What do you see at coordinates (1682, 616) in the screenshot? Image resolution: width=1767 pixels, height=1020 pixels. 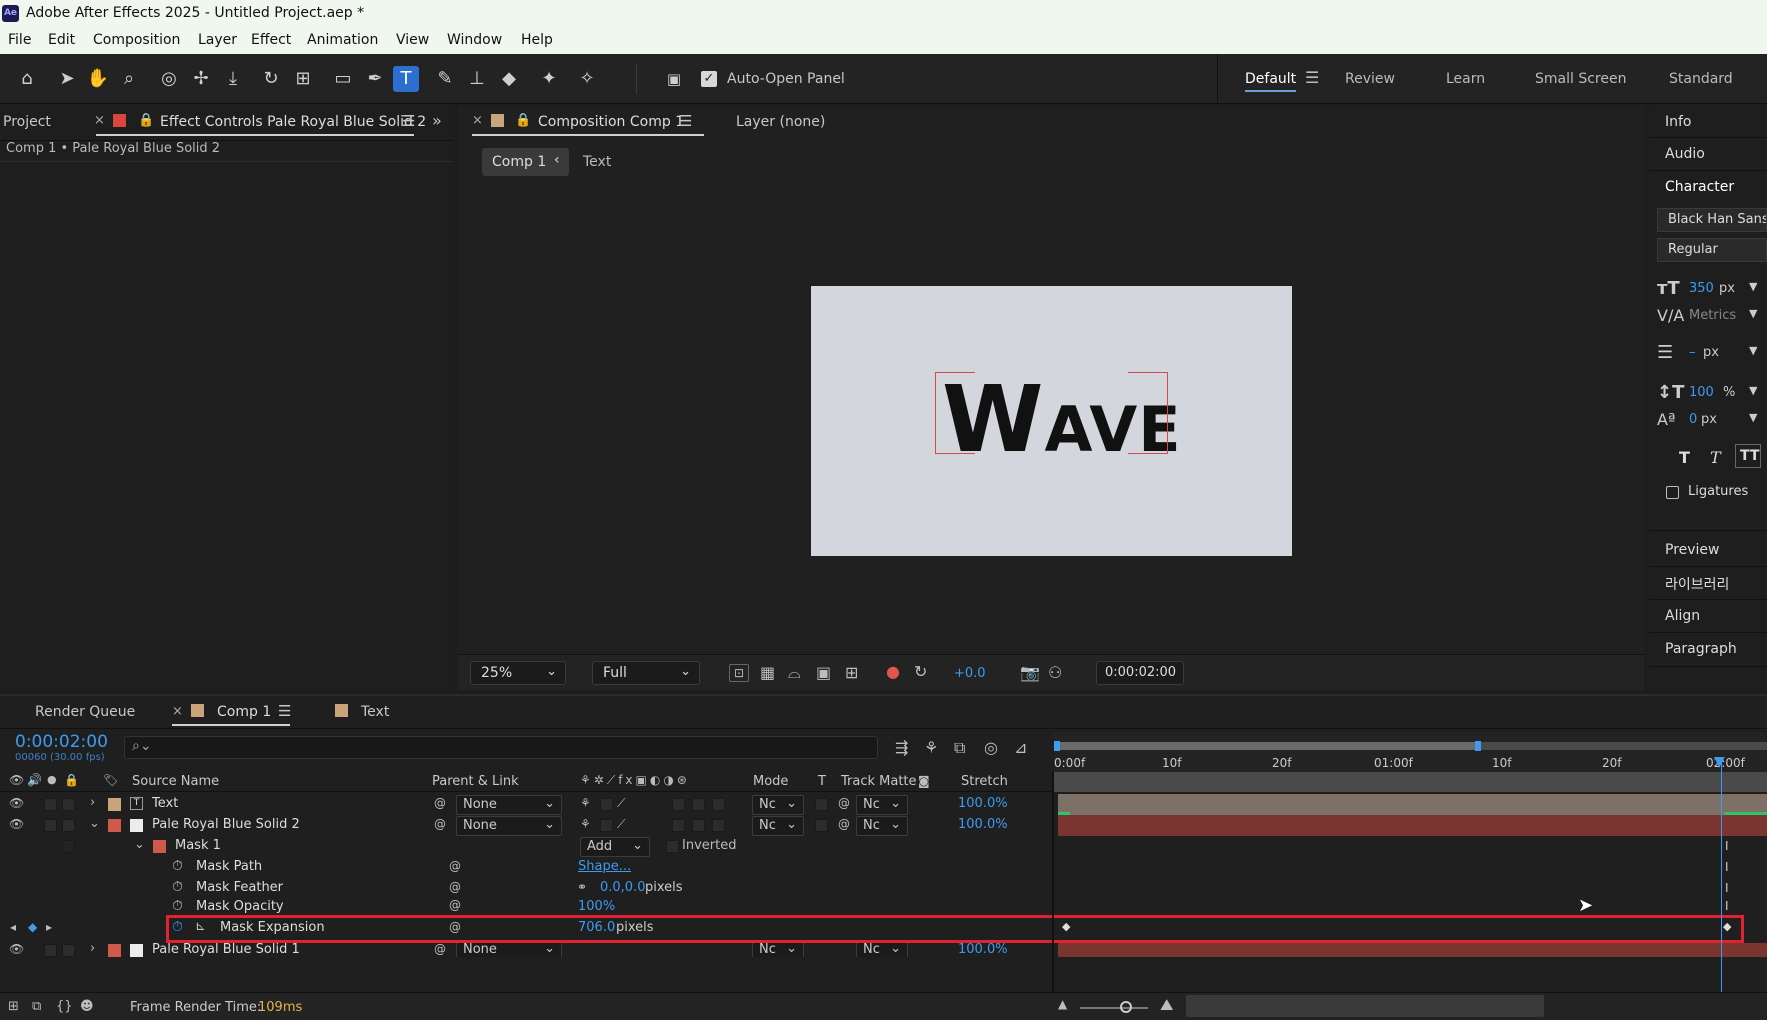 I see `align-panel-tab: Align` at bounding box center [1682, 616].